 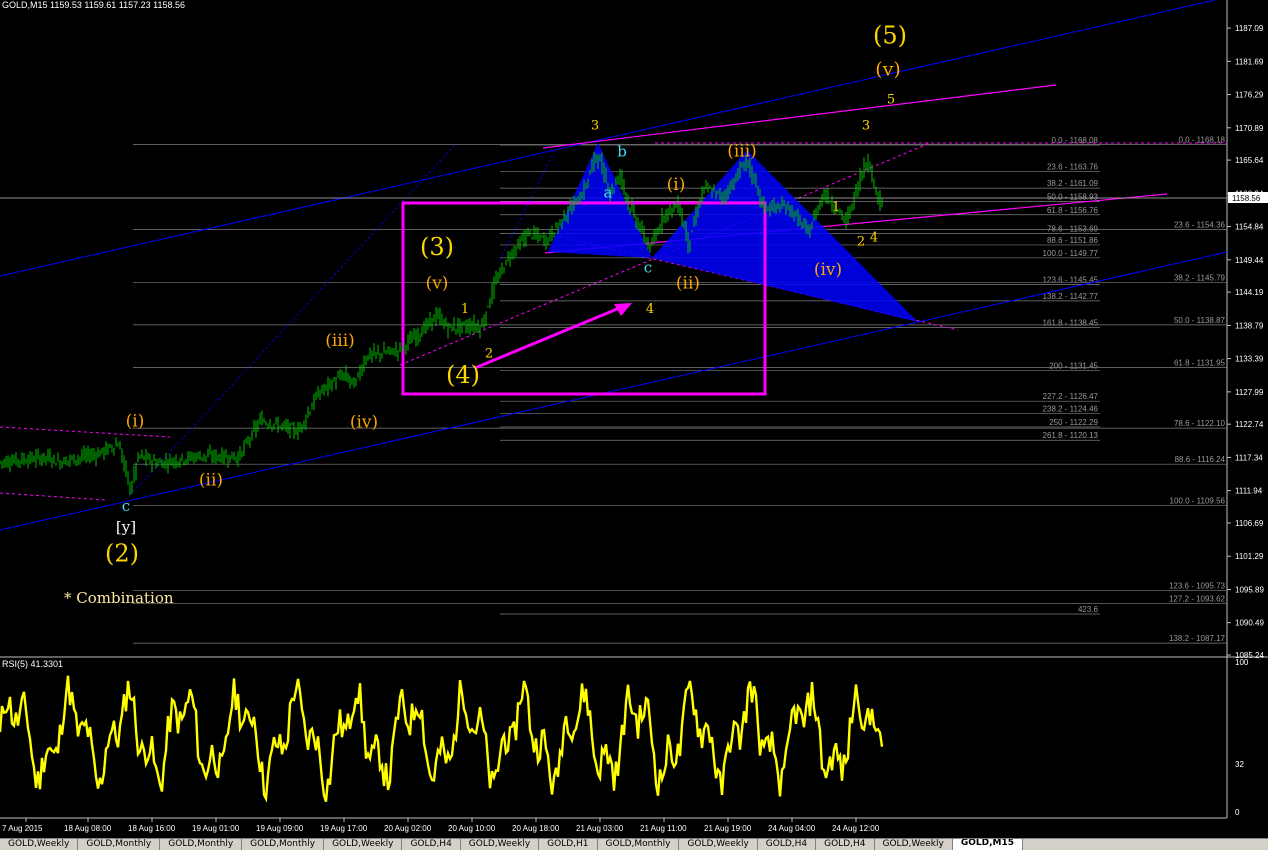 I want to click on fib-level-label: 238.2 - 1124.46, so click(x=1071, y=409).